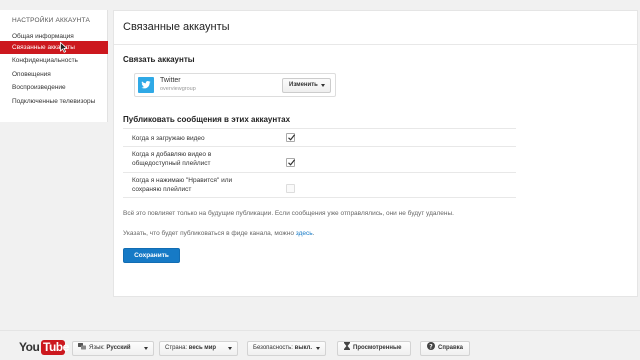 The image size is (640, 360). I want to click on help-label: Справка, so click(450, 348).